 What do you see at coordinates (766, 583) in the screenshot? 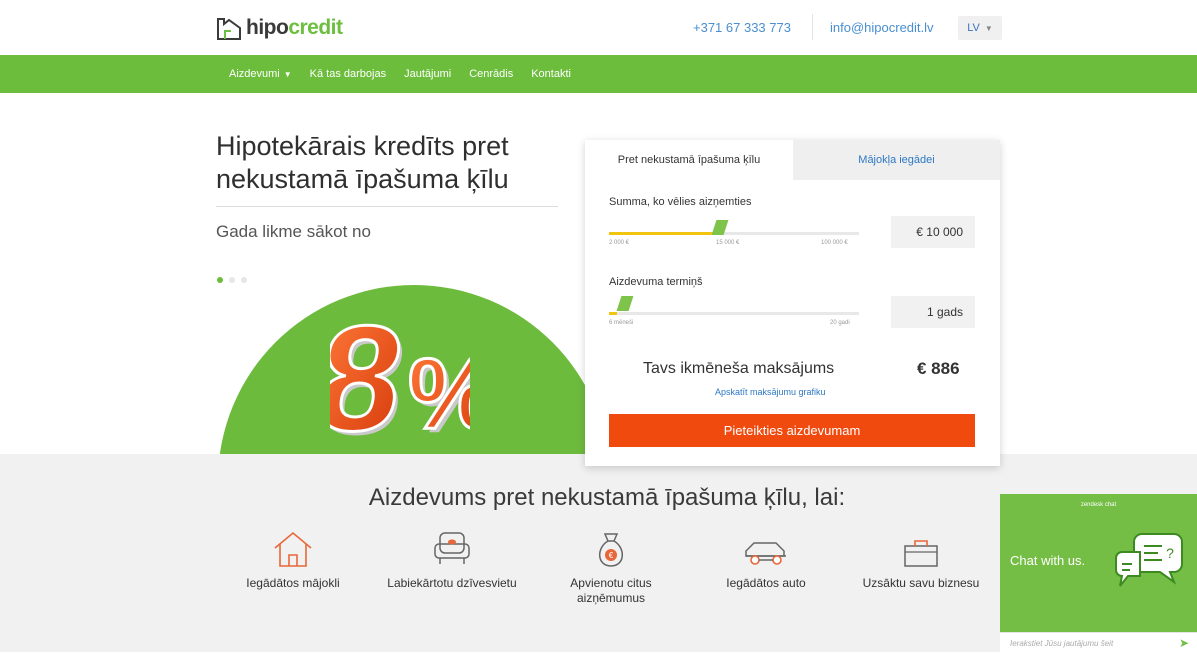
I see `benefit-label: Iegādātos auto` at bounding box center [766, 583].